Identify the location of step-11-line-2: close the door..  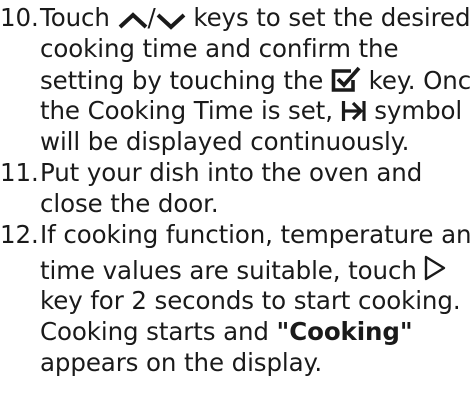
(129, 203).